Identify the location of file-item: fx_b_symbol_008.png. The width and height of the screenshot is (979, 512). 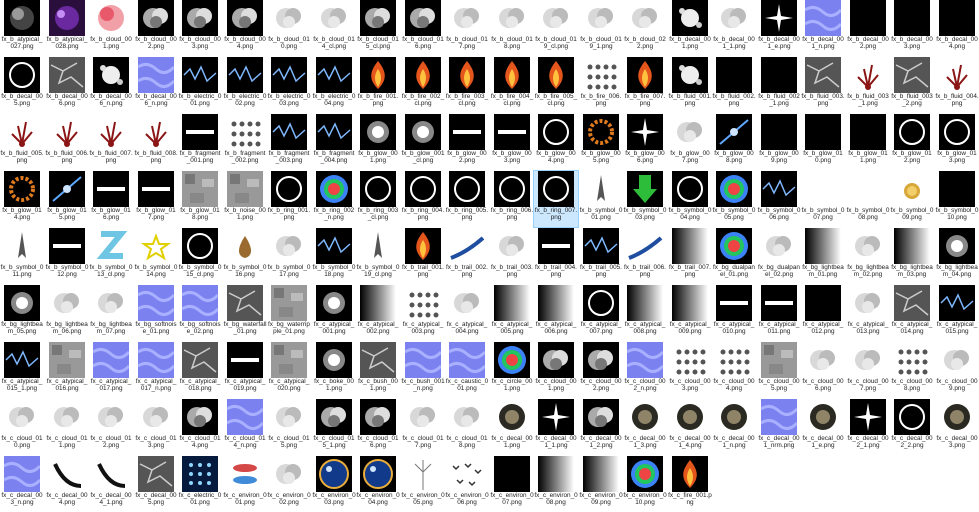
(868, 199).